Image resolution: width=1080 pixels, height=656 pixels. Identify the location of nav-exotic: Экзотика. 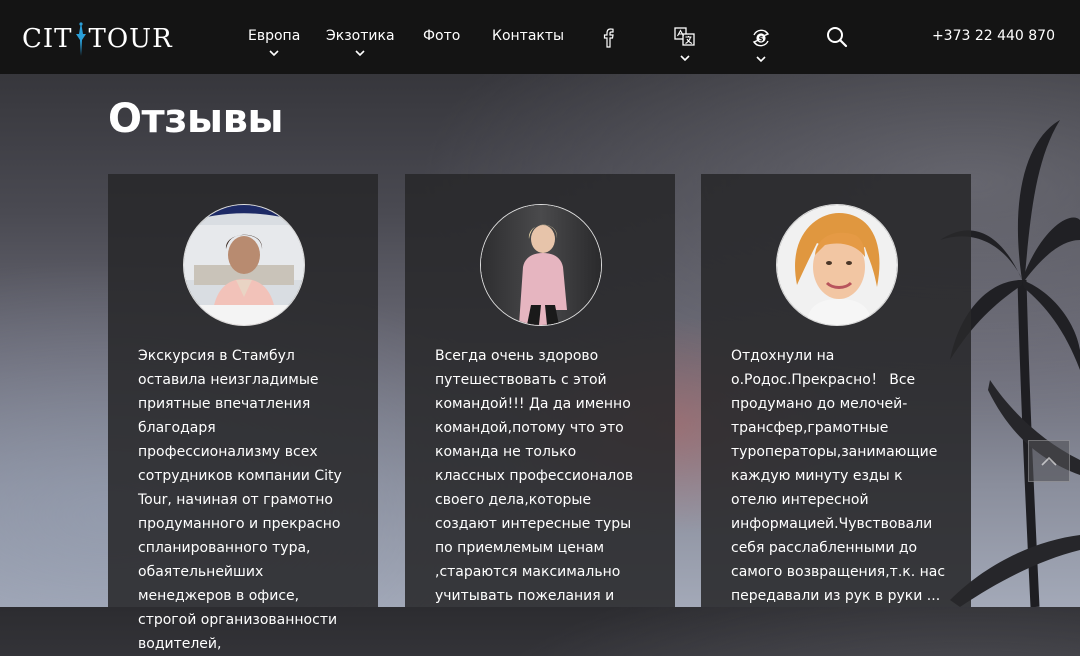
(360, 42).